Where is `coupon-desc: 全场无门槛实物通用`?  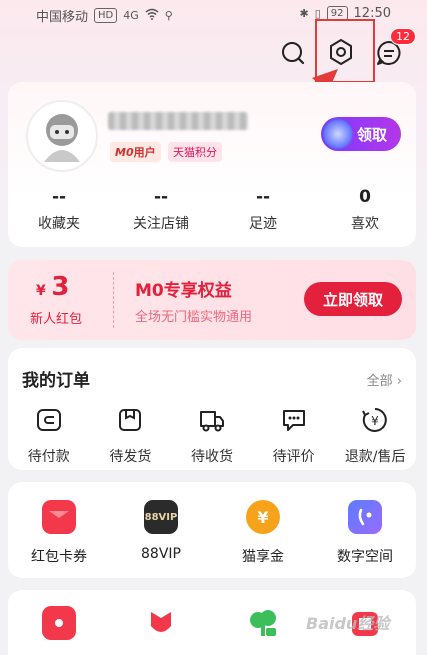 coupon-desc: 全场无门槛实物通用 is located at coordinates (194, 317).